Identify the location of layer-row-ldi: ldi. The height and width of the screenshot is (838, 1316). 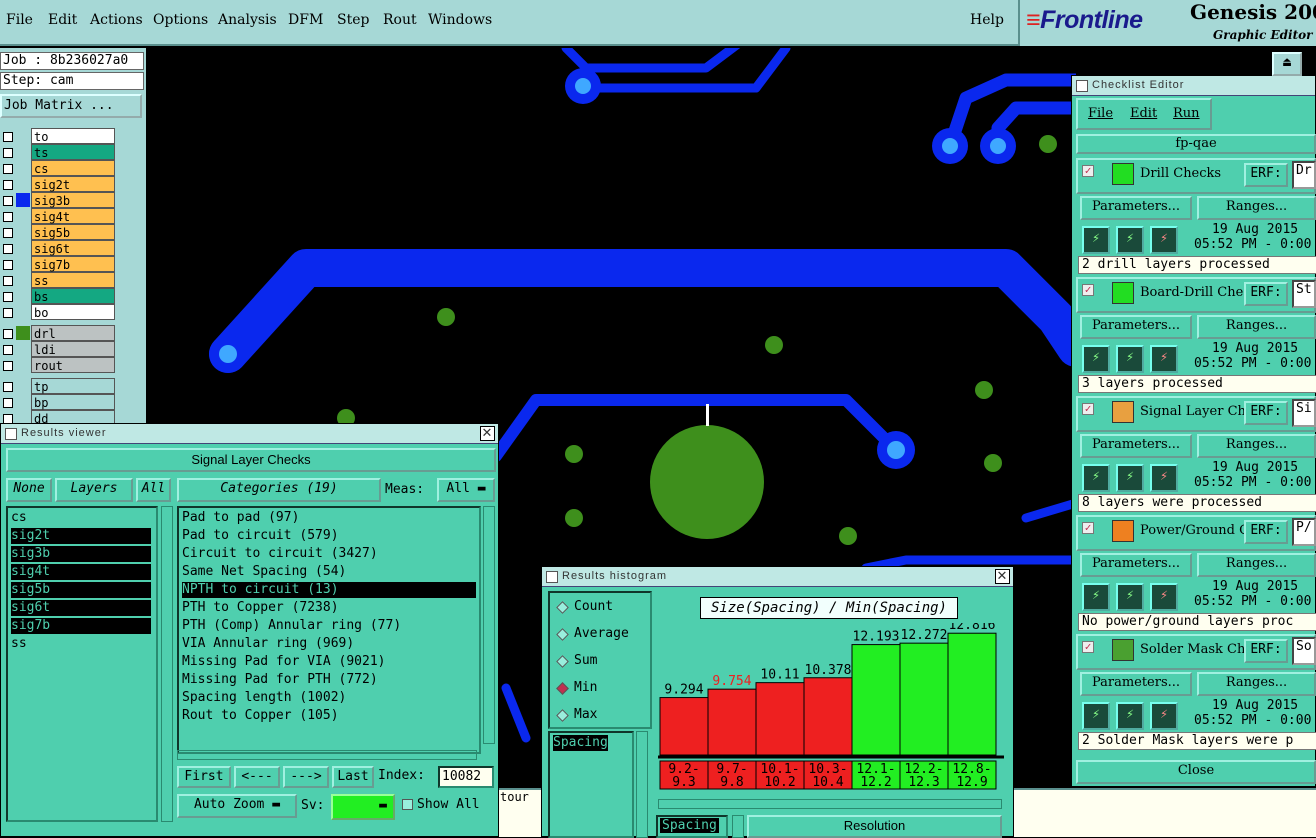
(59, 349).